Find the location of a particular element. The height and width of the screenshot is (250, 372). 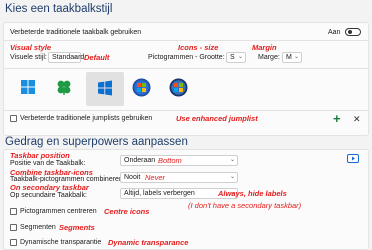

visual-style-select: Standaard ⌄ is located at coordinates (66, 57).